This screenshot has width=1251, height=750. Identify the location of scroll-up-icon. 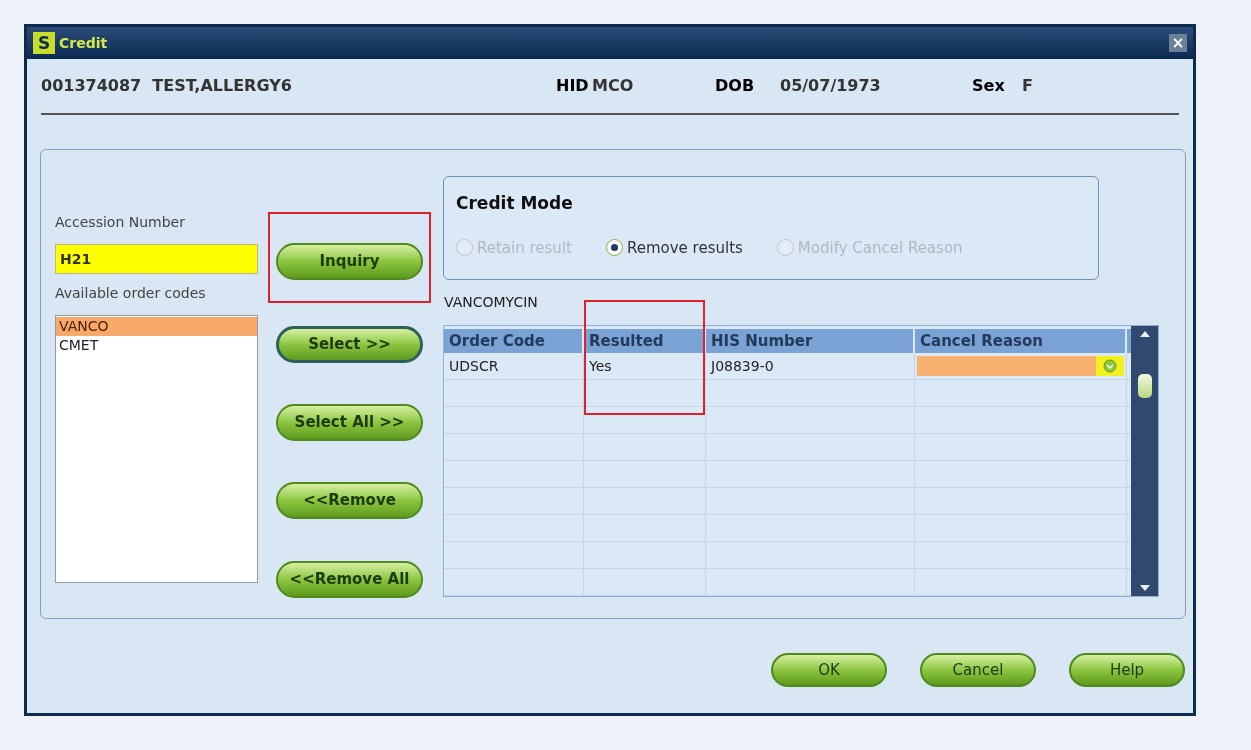
(1144, 334).